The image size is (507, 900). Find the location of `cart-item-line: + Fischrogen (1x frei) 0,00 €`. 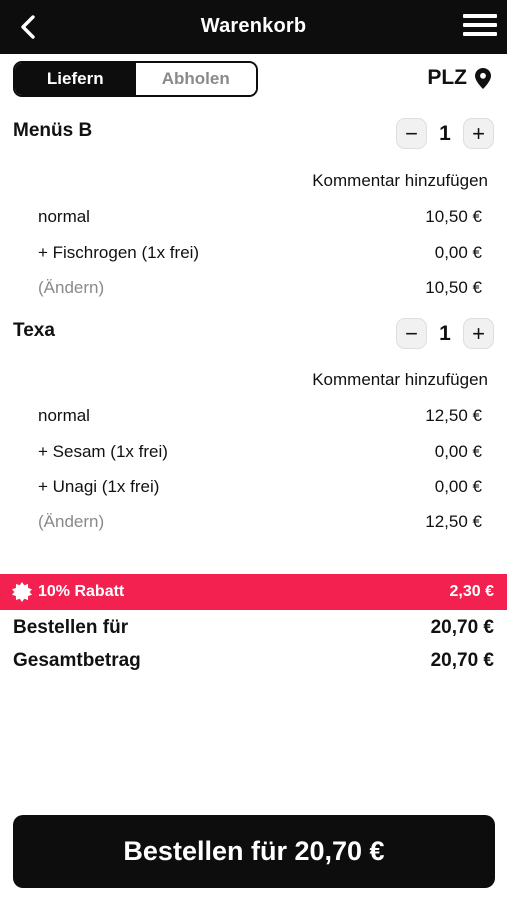

cart-item-line: + Fischrogen (1x frei) 0,00 € is located at coordinates (260, 253).